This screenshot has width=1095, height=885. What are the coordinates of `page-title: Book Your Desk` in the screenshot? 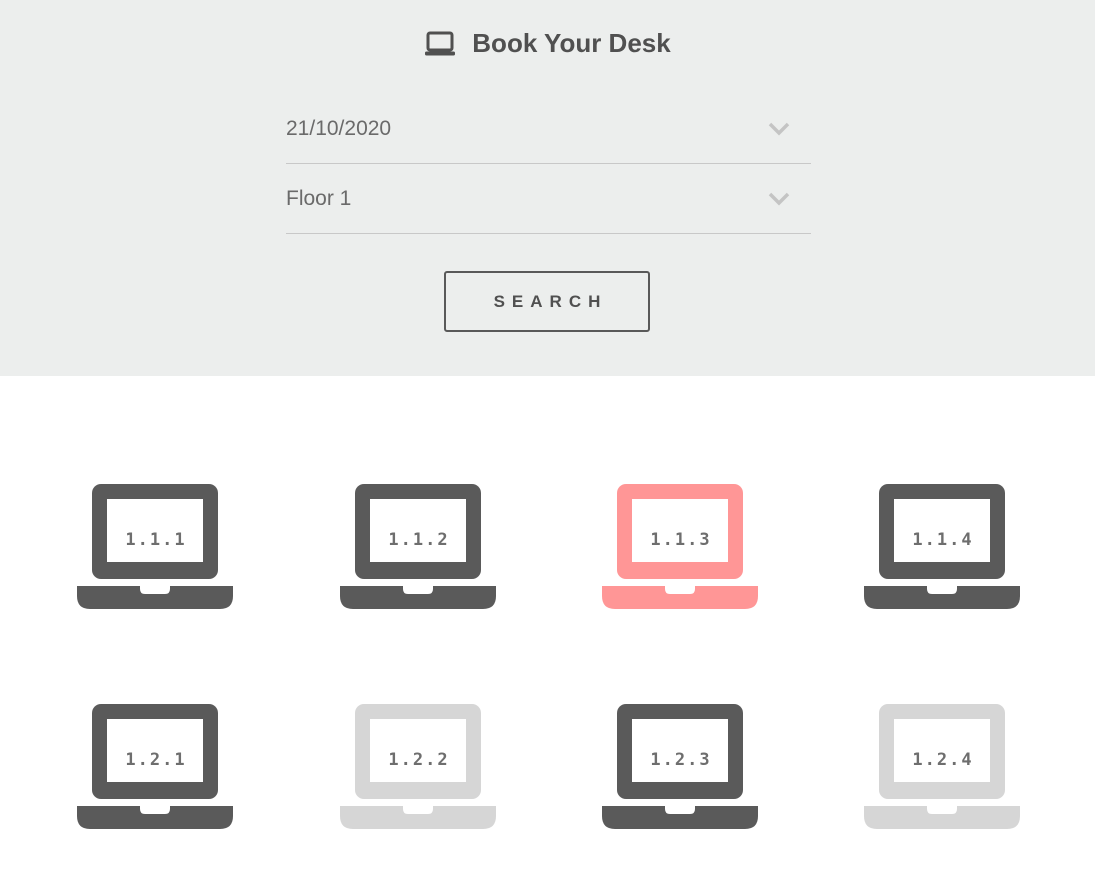 It's located at (571, 43).